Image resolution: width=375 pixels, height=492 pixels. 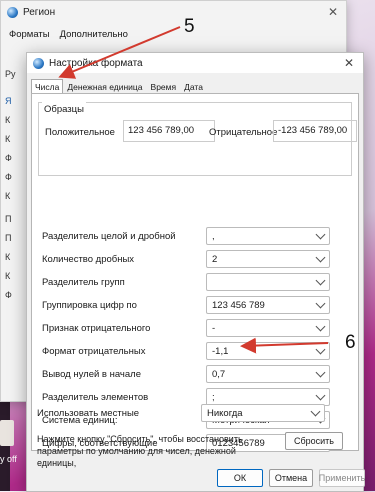 What do you see at coordinates (350, 342) in the screenshot?
I see `annotation-label-6: 6` at bounding box center [350, 342].